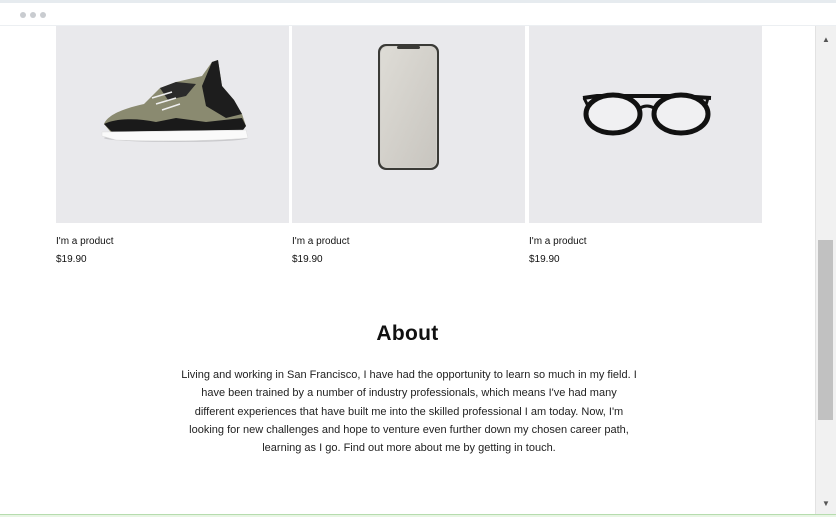 The image size is (836, 517). Describe the element at coordinates (407, 333) in the screenshot. I see `about-heading: About` at that location.